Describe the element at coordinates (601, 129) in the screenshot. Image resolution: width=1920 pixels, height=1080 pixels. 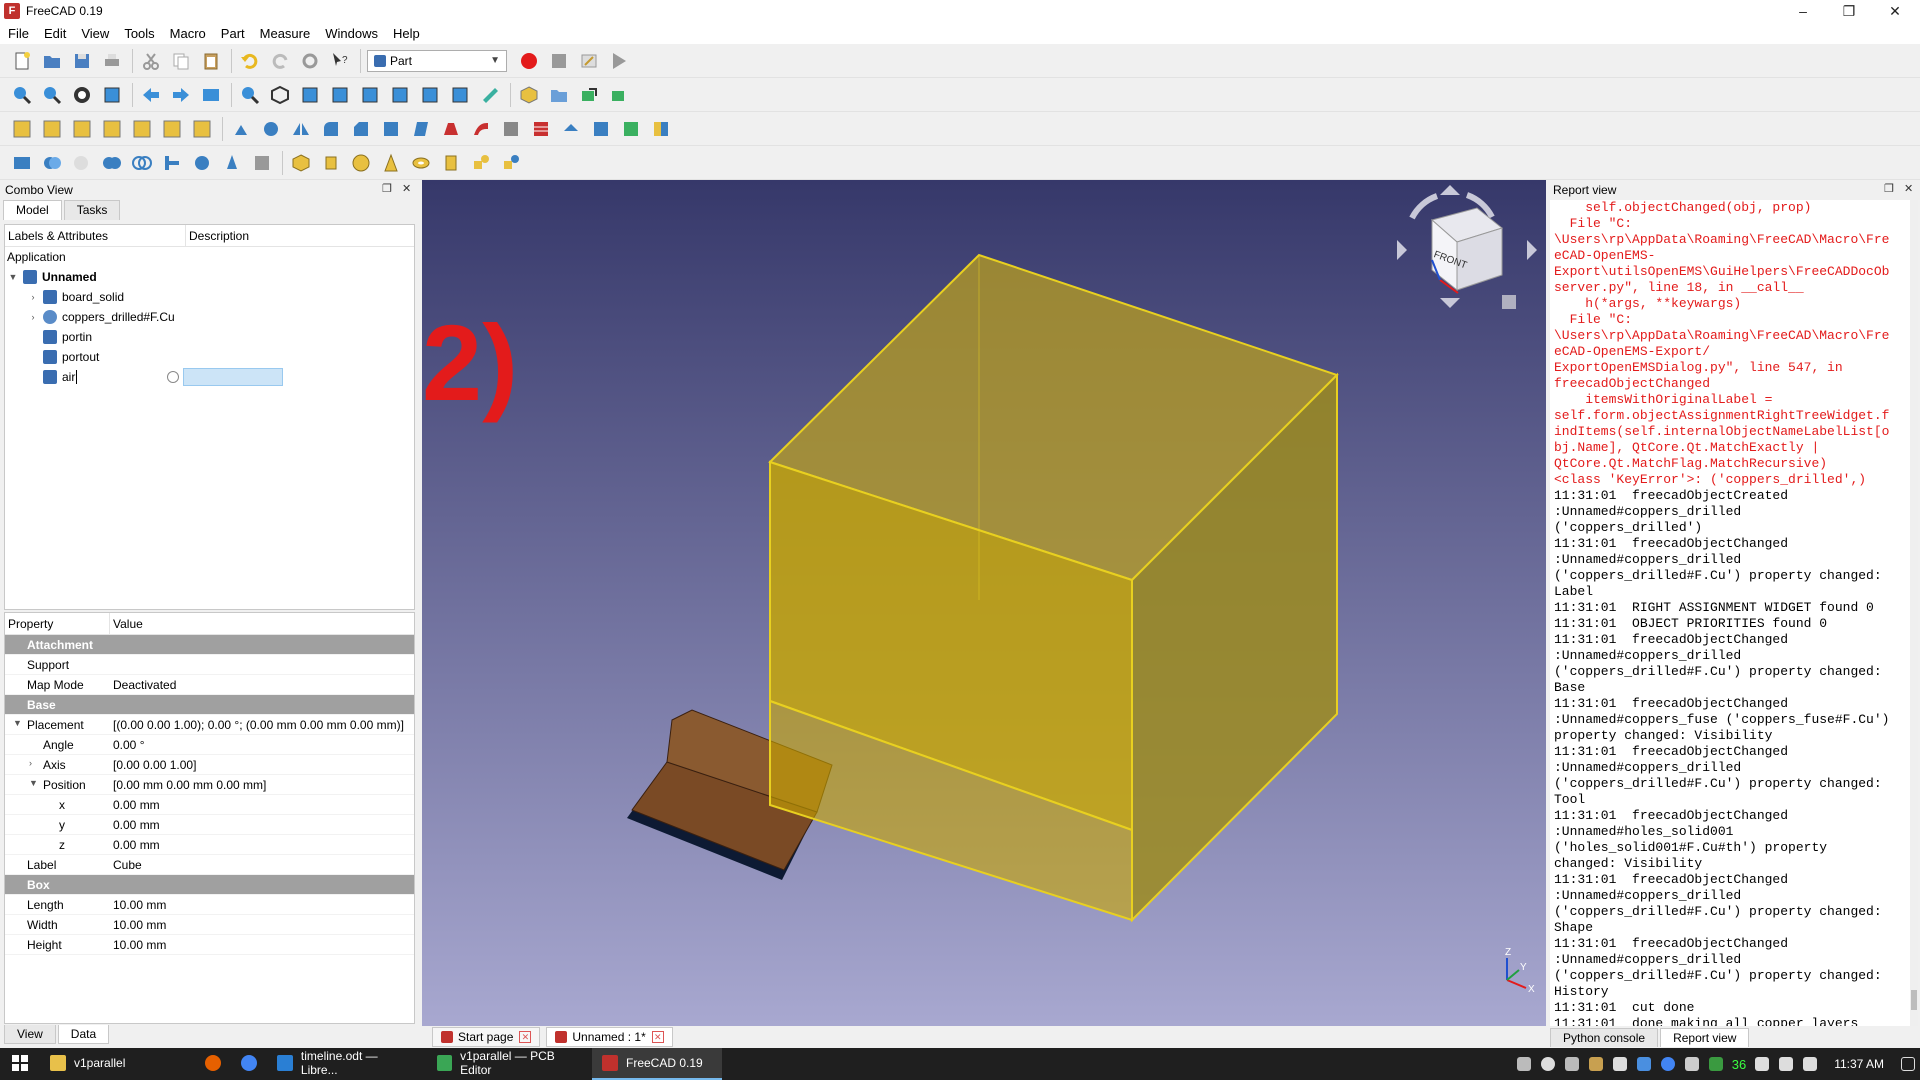
I see `thickness-button` at that location.